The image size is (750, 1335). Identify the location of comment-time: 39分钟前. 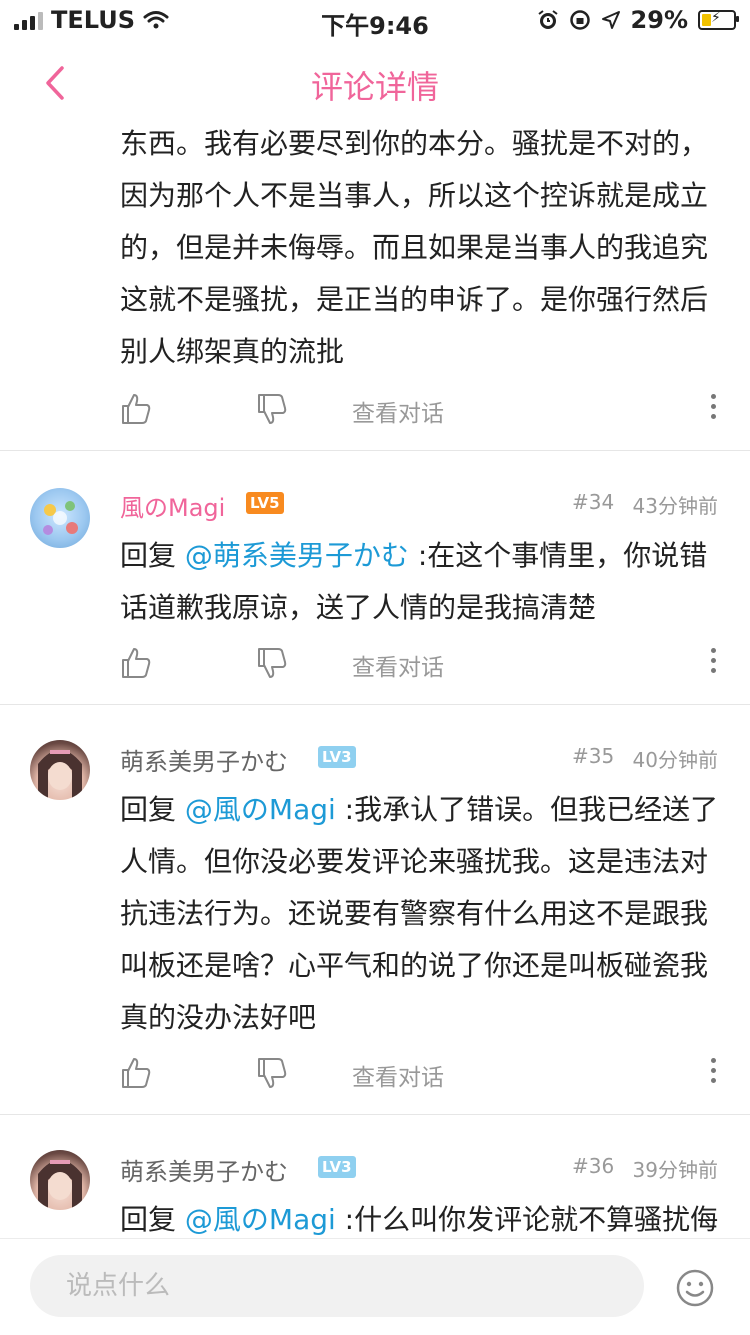
(675, 1170).